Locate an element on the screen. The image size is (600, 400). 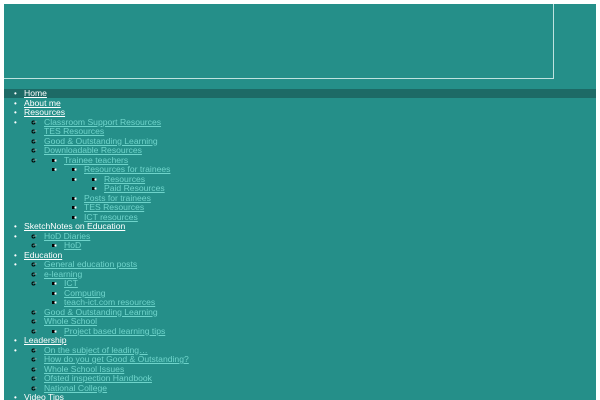
nav-link-tes-resources: TES Resources is located at coordinates (74, 131).